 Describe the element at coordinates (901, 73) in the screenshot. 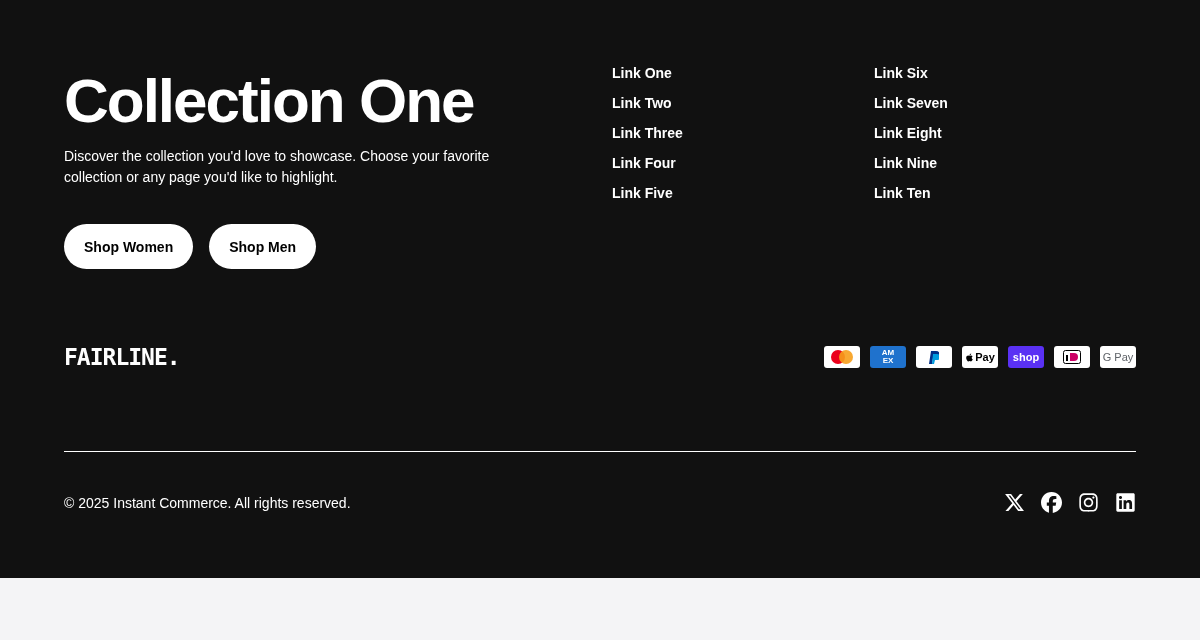

I see `footer-link: Link Six` at that location.